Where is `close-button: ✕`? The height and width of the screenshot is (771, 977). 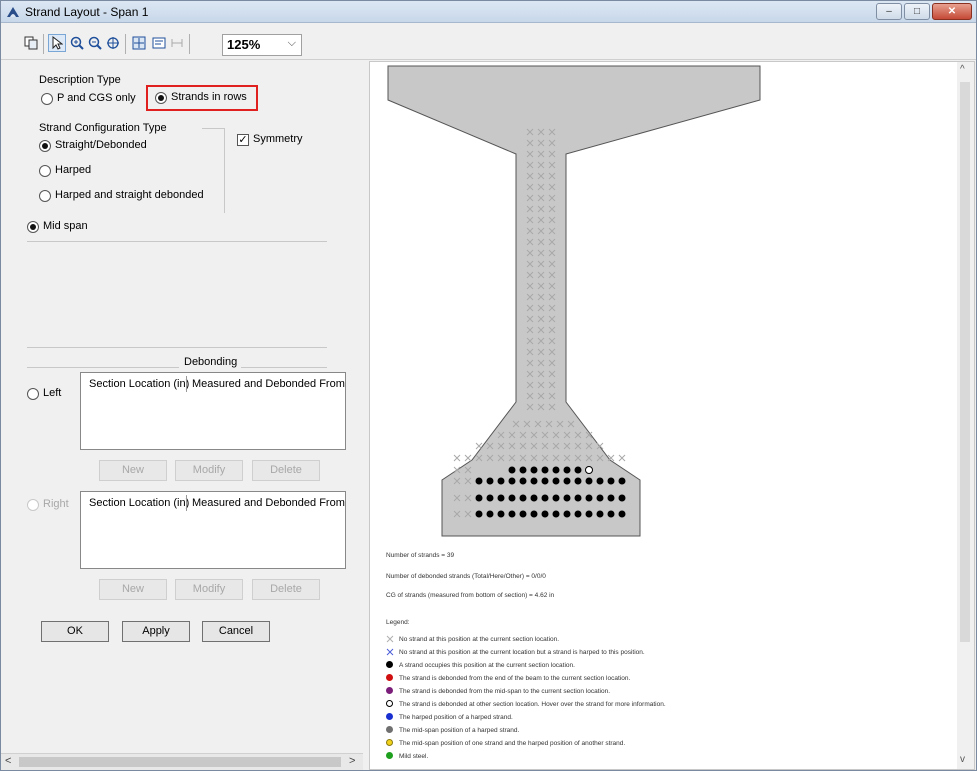
close-button: ✕ is located at coordinates (952, 11).